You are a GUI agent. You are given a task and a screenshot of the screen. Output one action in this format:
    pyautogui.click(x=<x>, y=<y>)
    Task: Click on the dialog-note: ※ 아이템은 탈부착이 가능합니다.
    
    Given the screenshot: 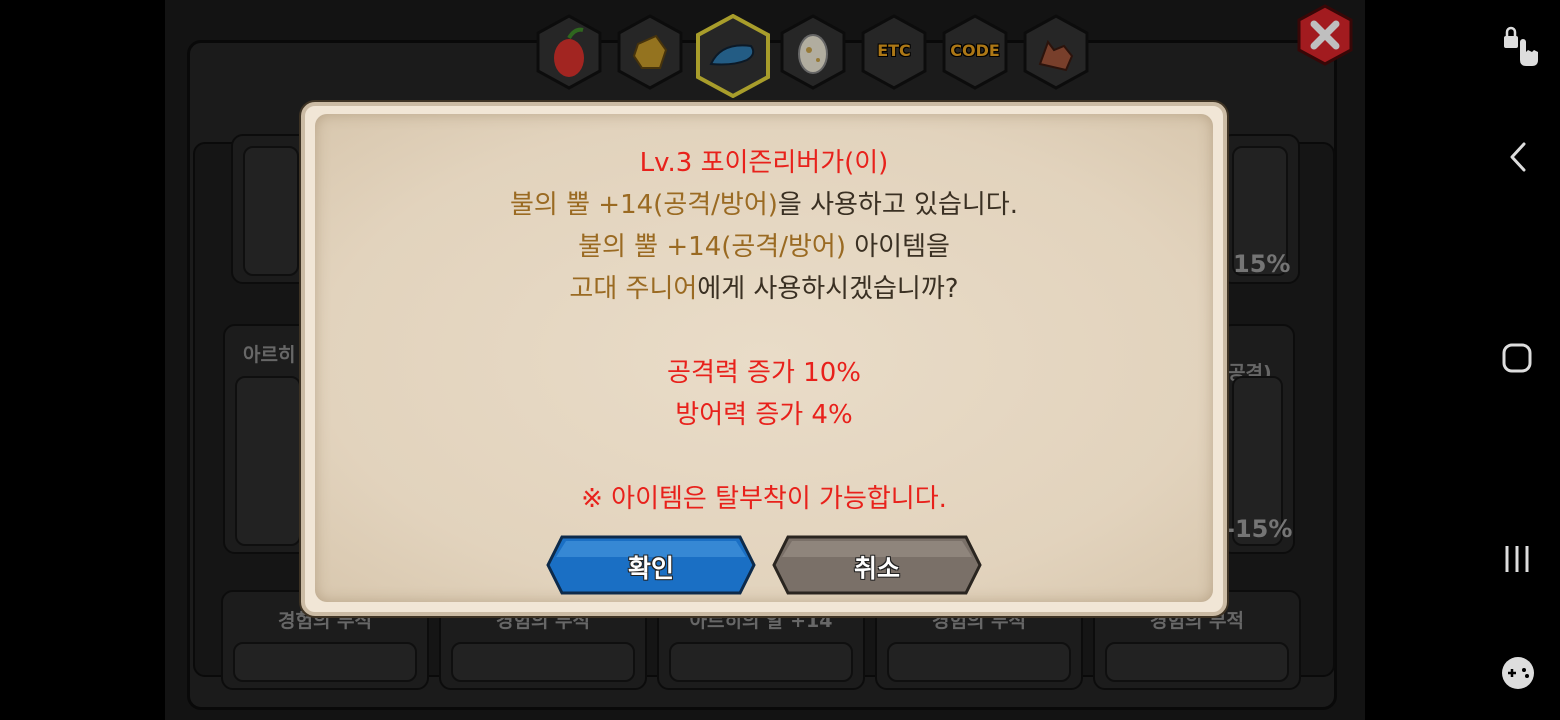 What is the action you would take?
    pyautogui.click(x=764, y=499)
    